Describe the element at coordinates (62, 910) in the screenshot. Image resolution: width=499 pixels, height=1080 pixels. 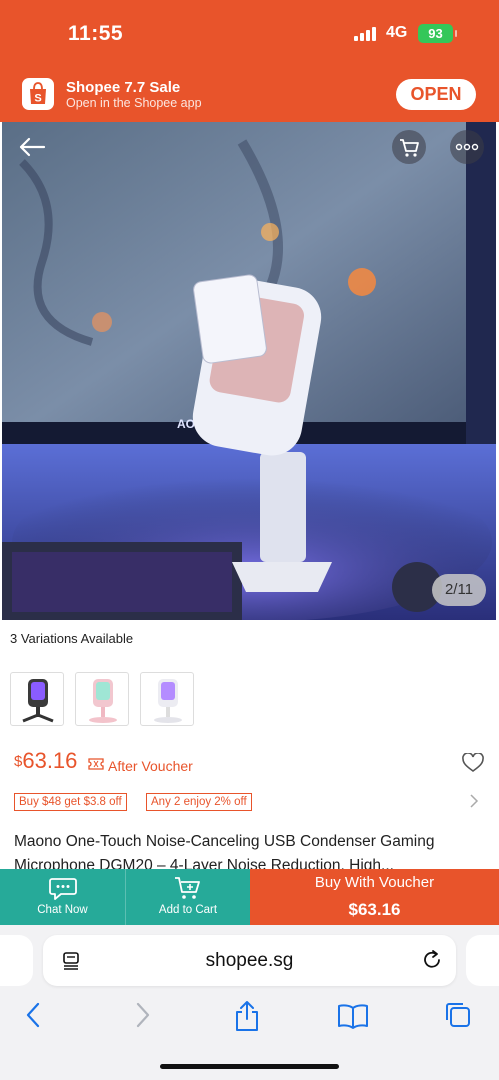
I see `chat-now-label: Chat Now` at that location.